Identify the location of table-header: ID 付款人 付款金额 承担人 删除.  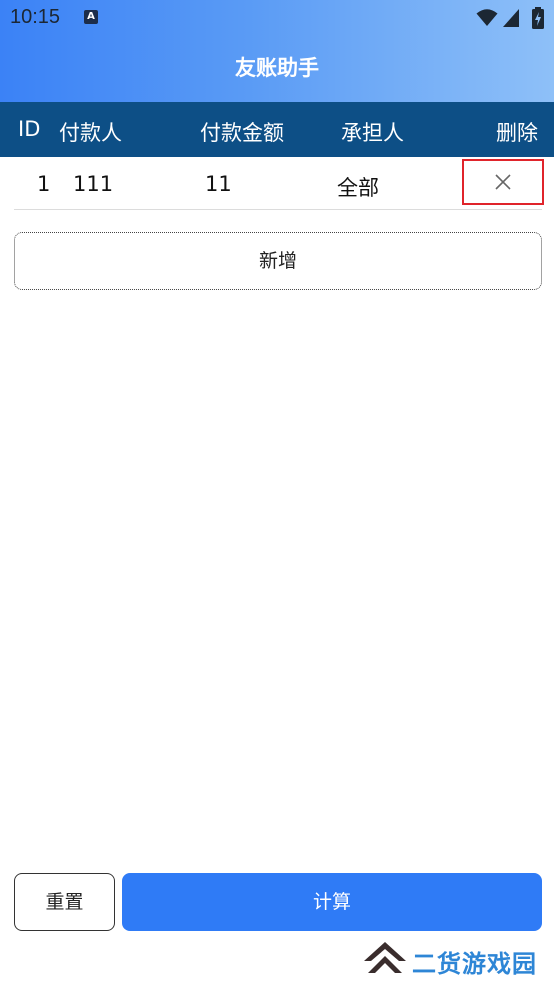
(277, 129).